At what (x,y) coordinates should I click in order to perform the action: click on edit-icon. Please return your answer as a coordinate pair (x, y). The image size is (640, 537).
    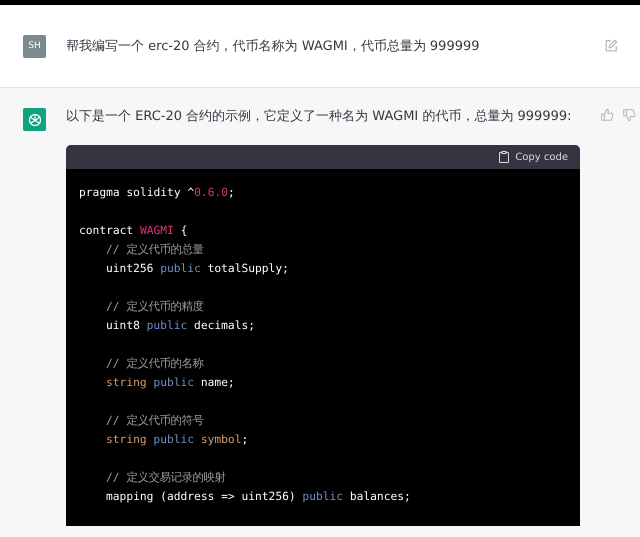
    Looking at the image, I should click on (611, 46).